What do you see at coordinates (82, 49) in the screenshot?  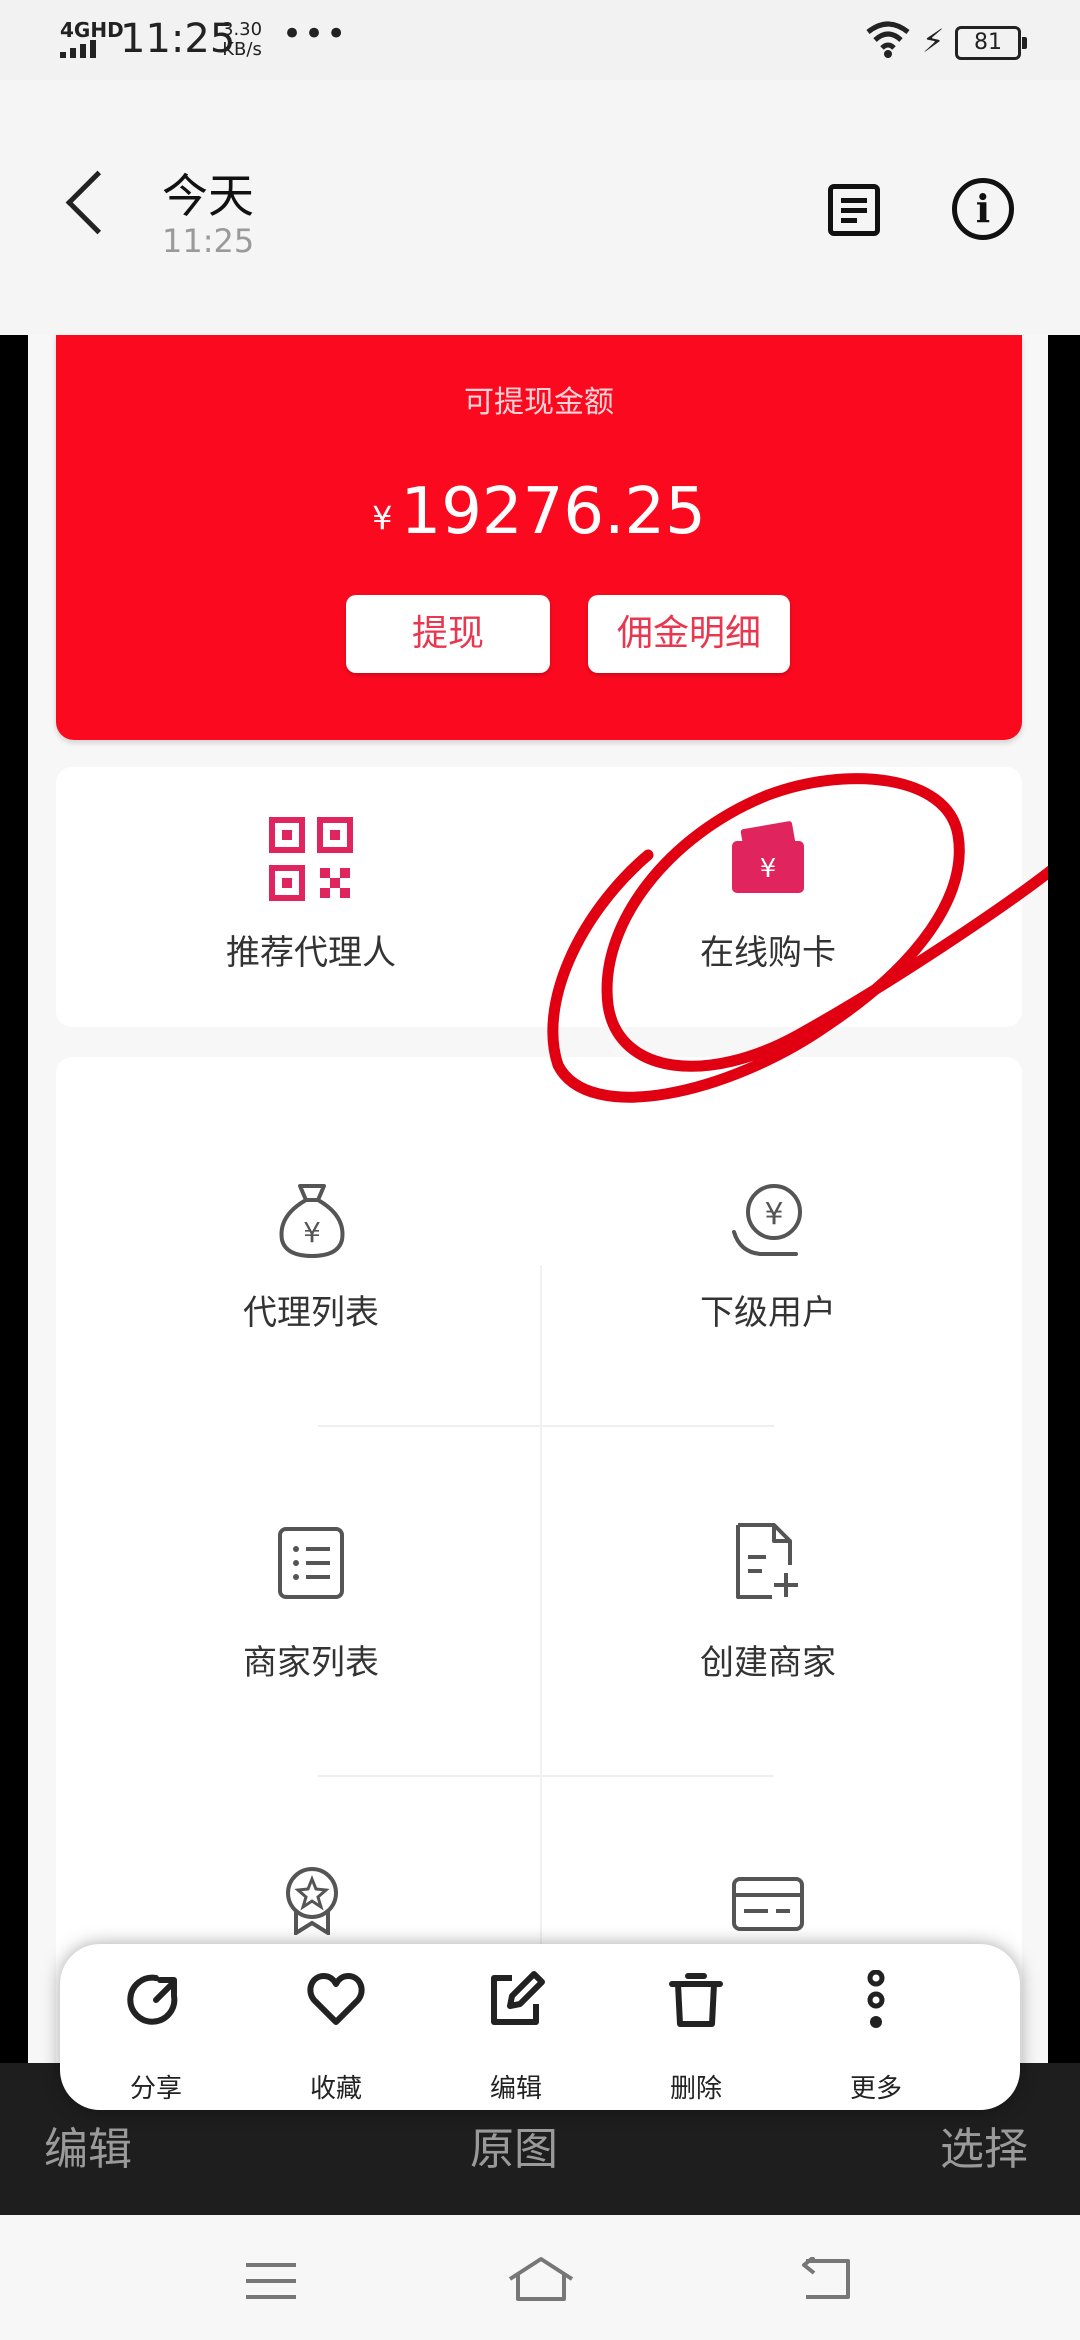 I see `signal-icon` at bounding box center [82, 49].